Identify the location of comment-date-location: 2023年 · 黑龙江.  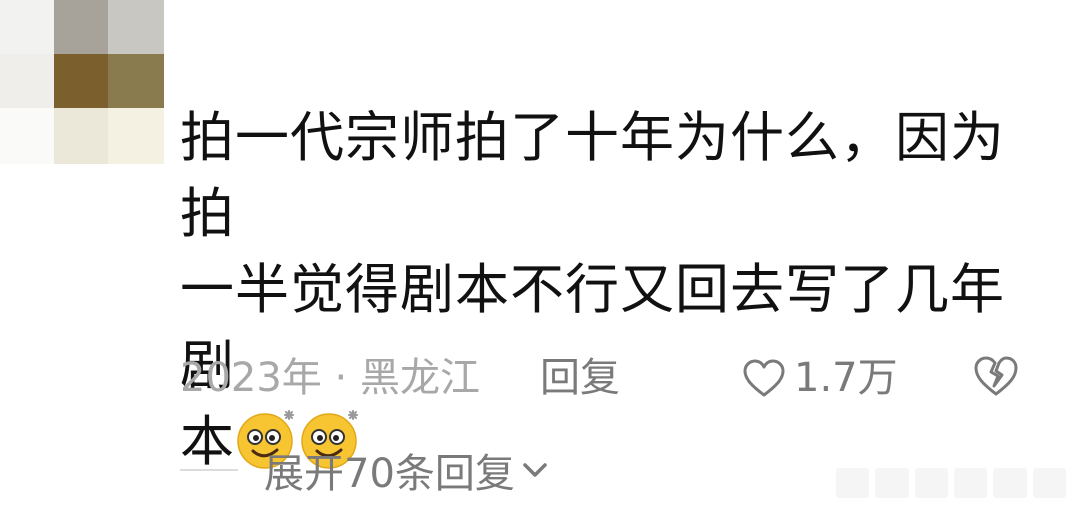
(330, 378).